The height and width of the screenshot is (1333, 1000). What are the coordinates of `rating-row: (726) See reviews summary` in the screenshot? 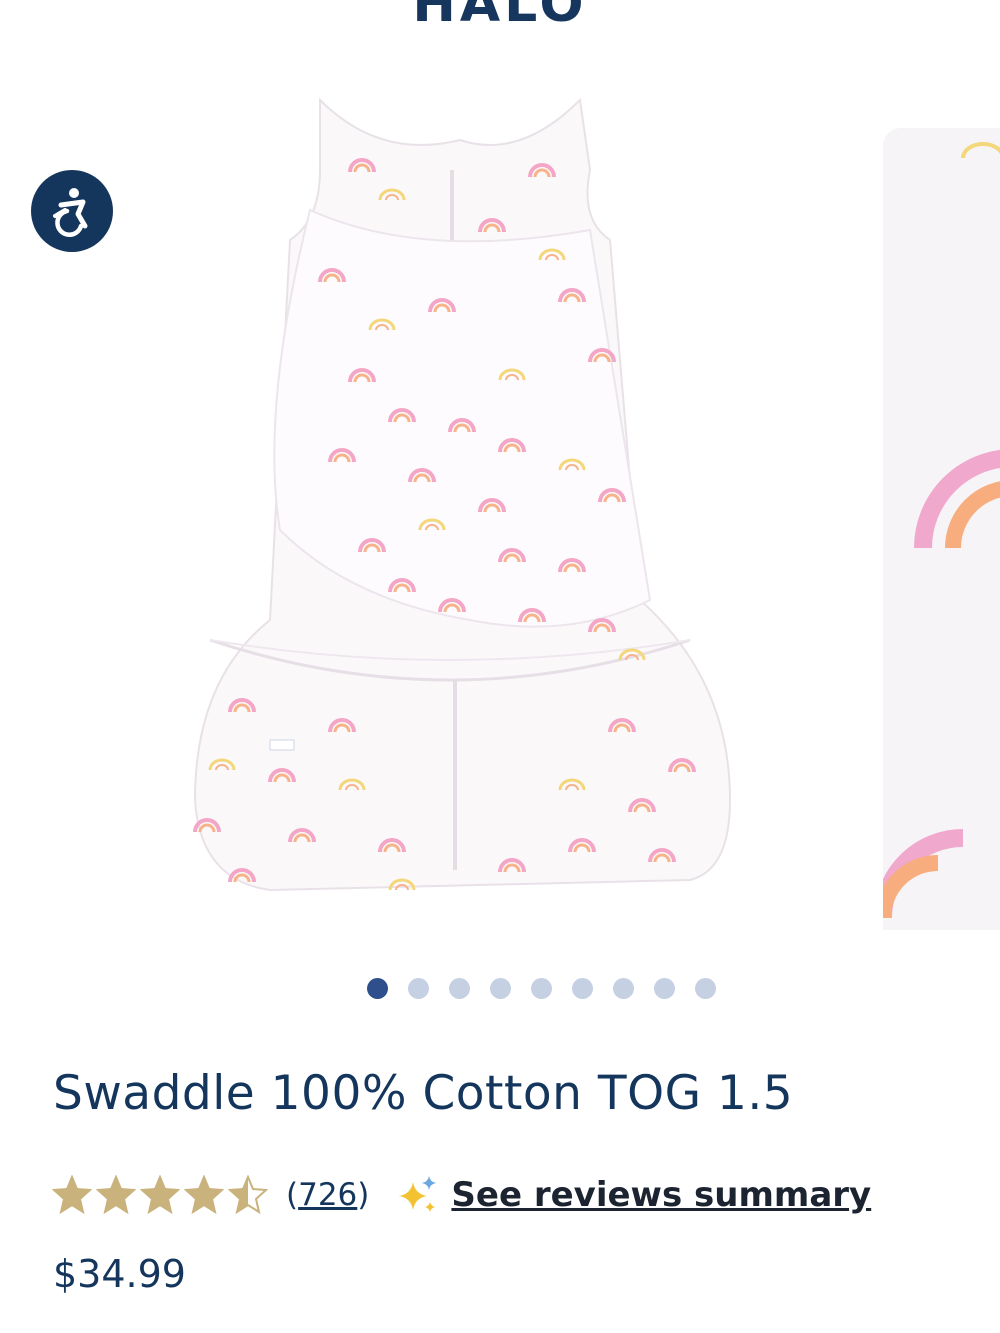 It's located at (461, 1195).